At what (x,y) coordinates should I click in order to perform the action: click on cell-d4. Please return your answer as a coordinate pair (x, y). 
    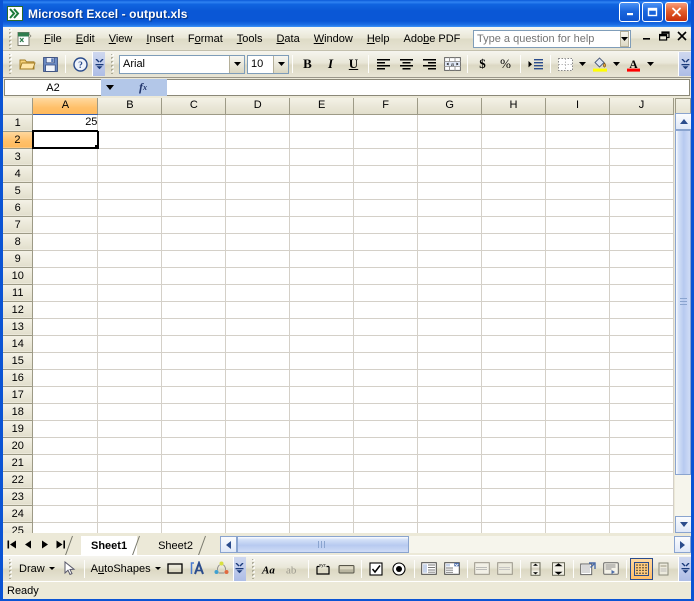
    Looking at the image, I should click on (258, 174).